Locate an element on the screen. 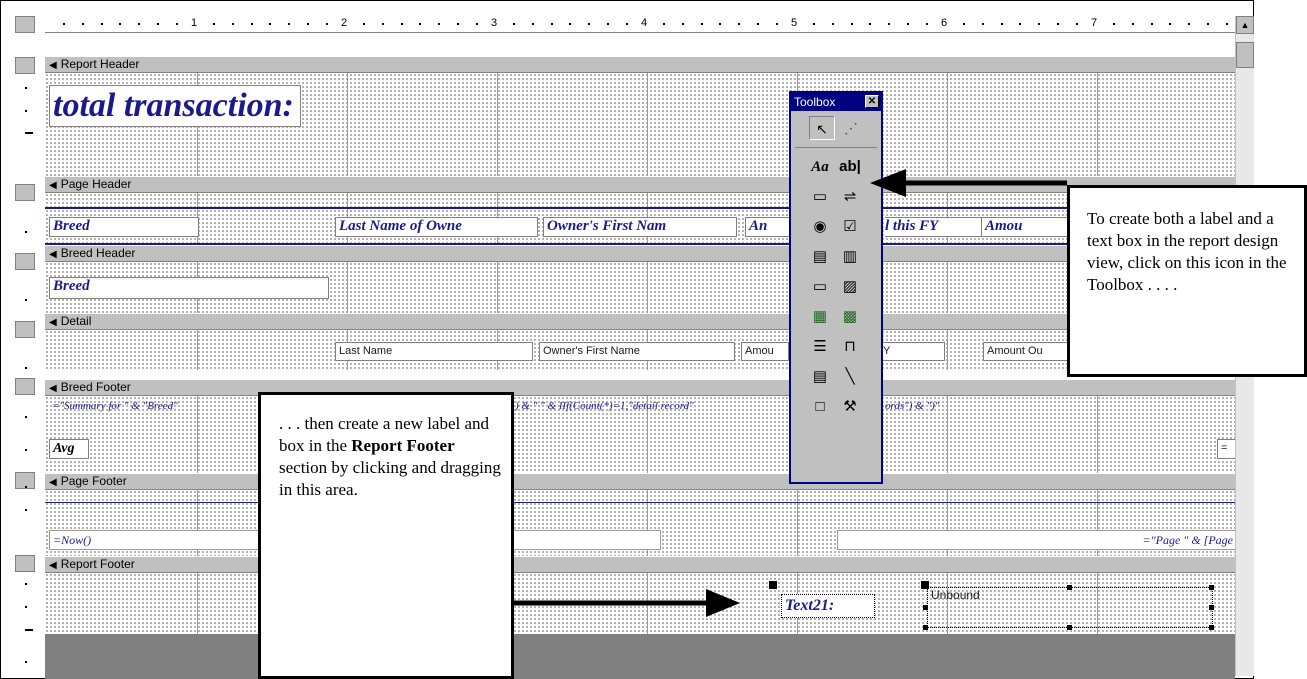 The image size is (1307, 679). ruler-number: 6 is located at coordinates (944, 23).